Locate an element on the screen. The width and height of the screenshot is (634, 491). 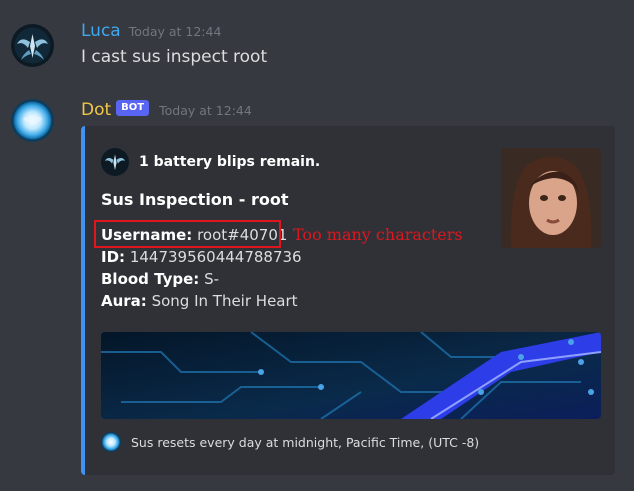
message-author: Luca is located at coordinates (101, 31).